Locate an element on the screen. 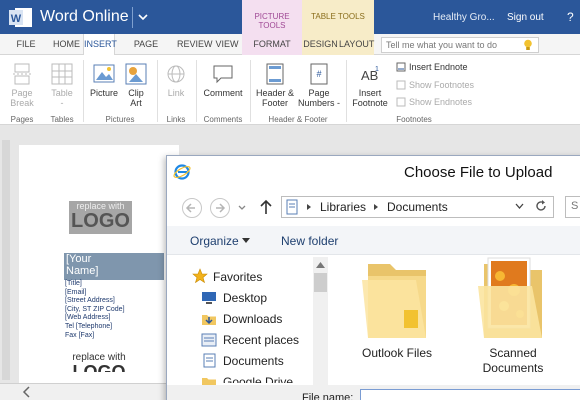 Image resolution: width=580 pixels, height=400 pixels. show-endnotes-button: Show Endnotes is located at coordinates (440, 102).